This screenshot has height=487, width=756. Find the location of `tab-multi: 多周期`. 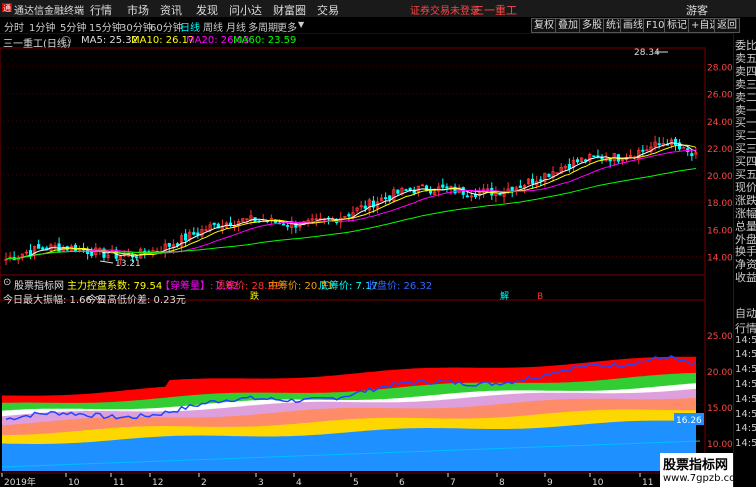

tab-multi: 多周期 is located at coordinates (263, 26).